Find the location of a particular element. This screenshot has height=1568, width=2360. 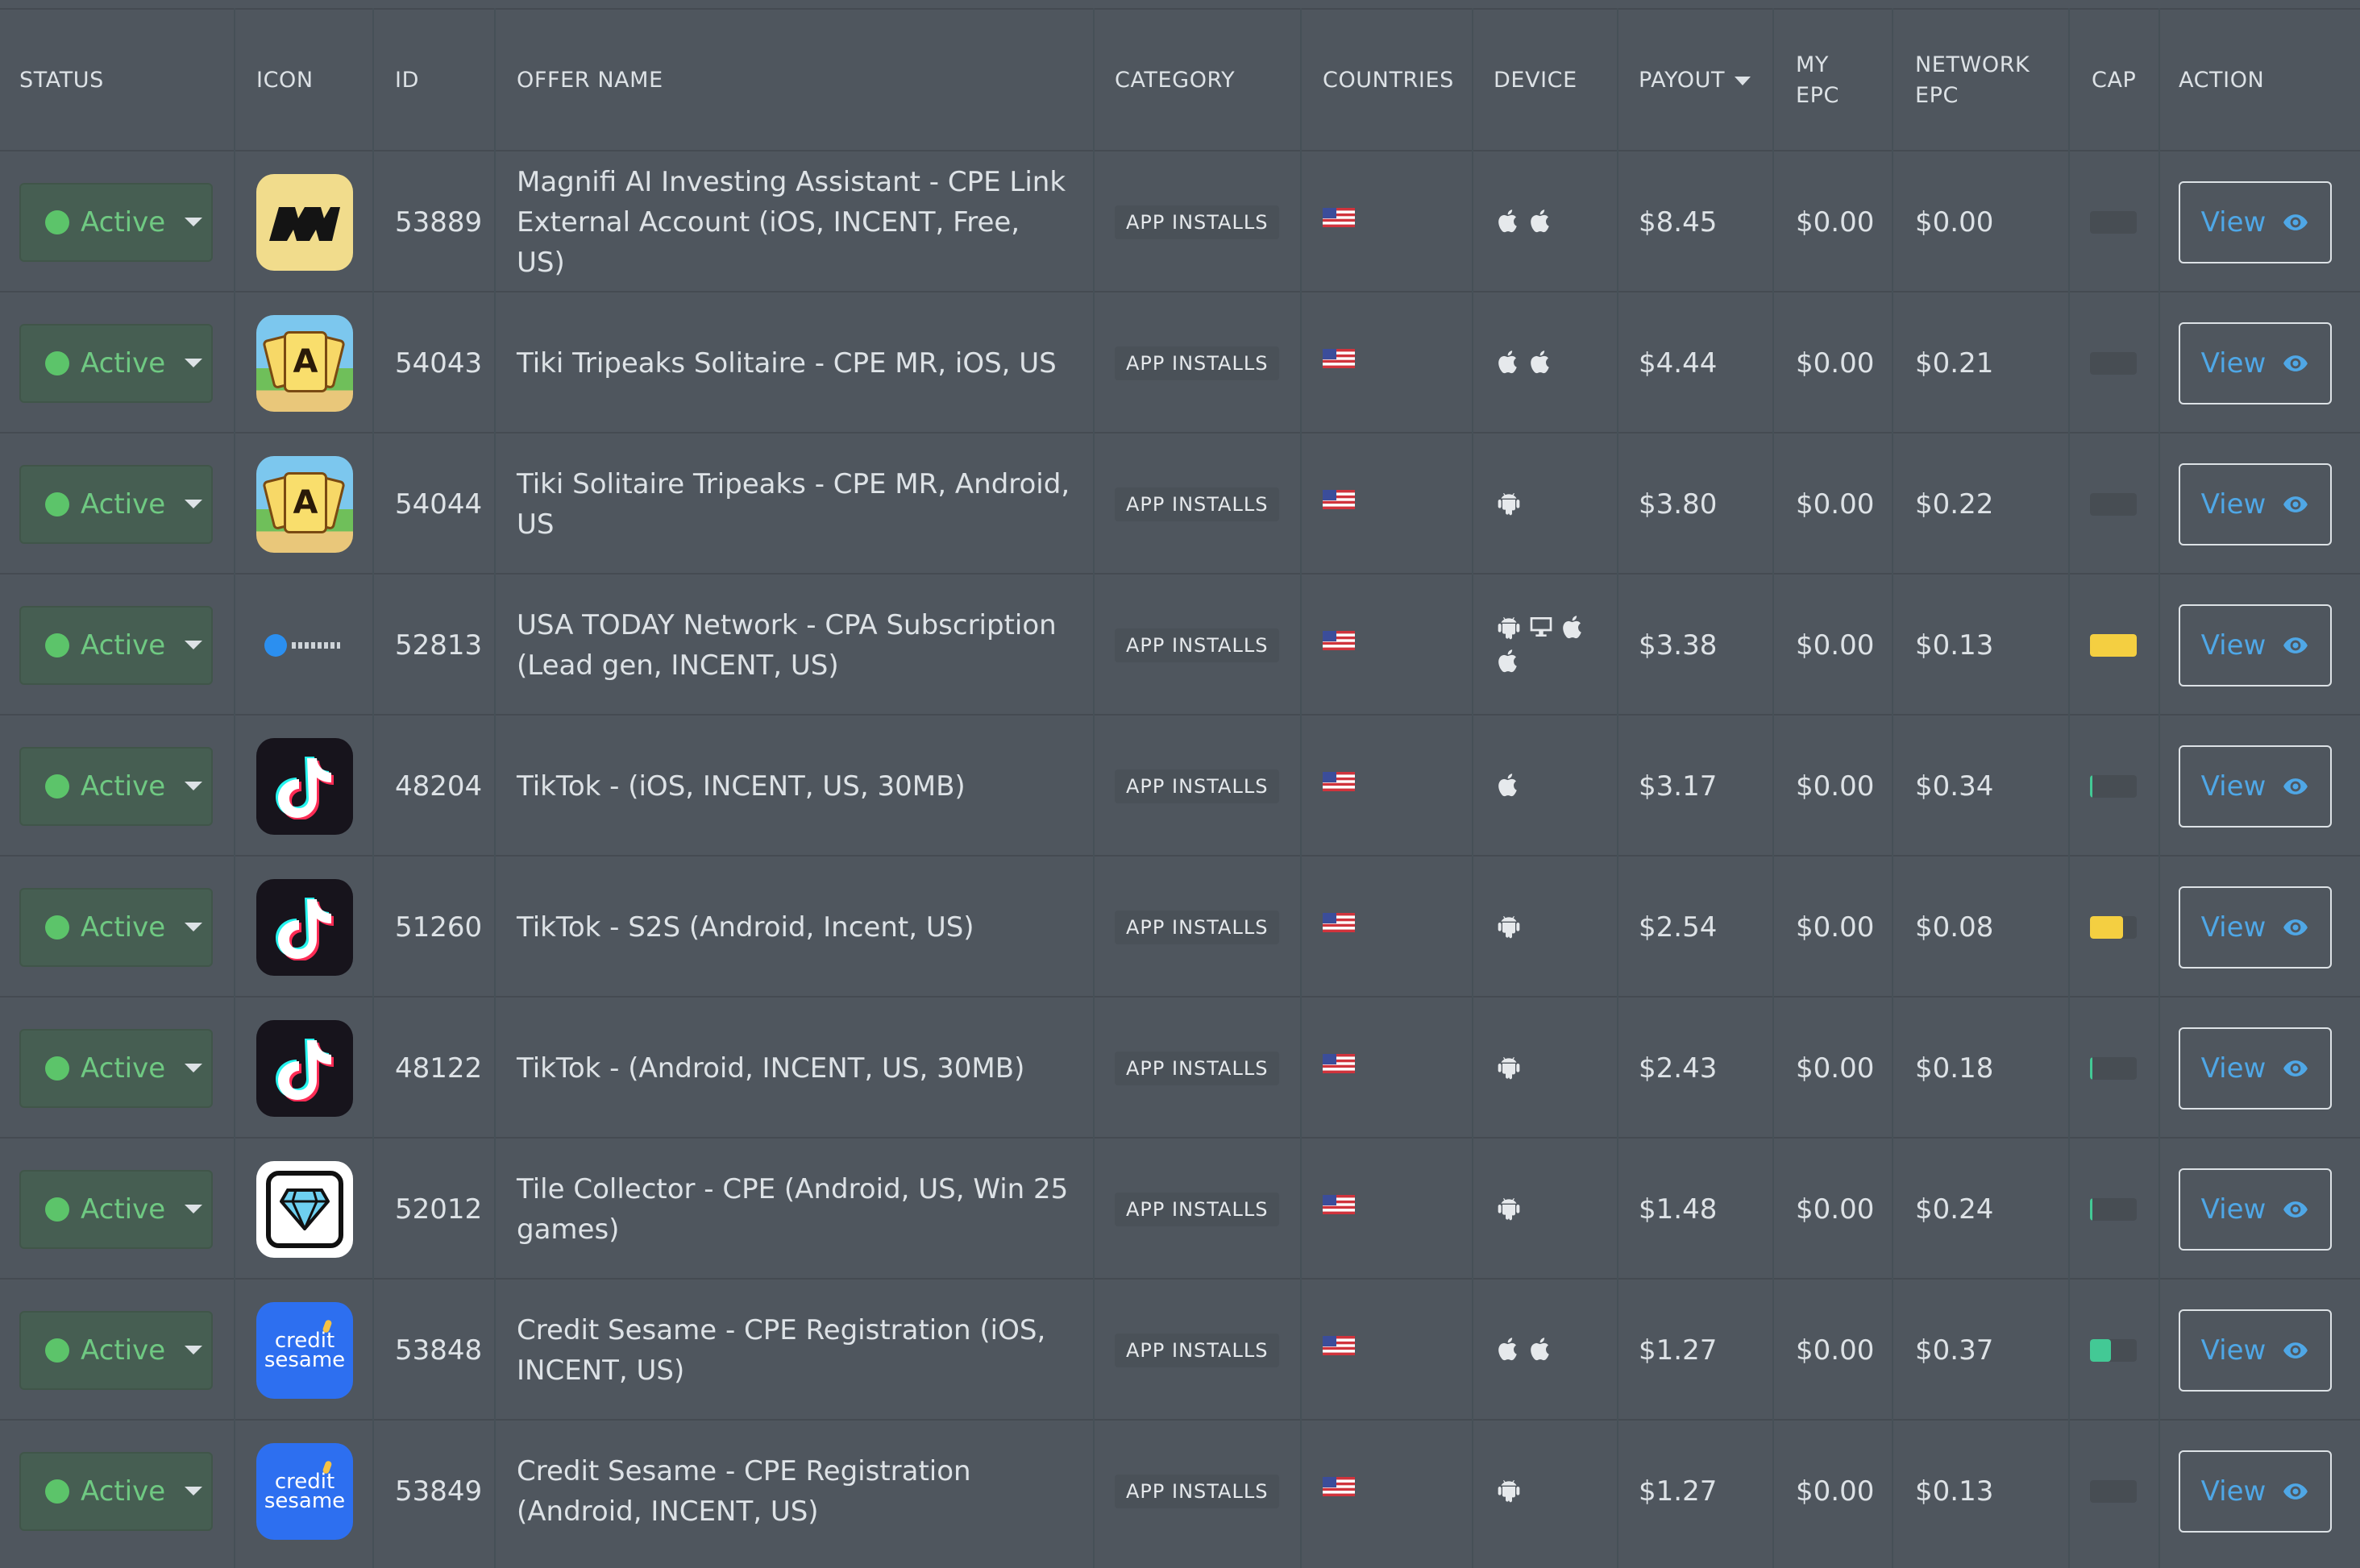

offer-id: 53848 is located at coordinates (439, 1350).